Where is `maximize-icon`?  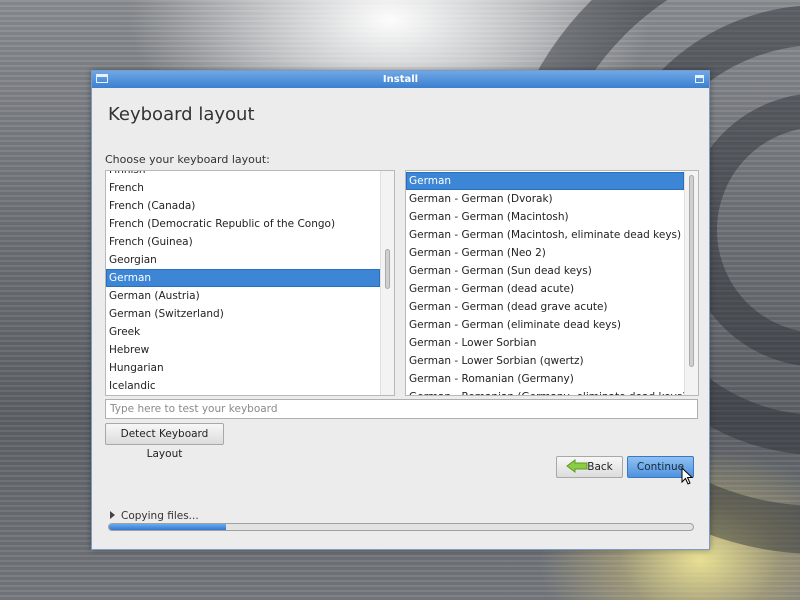
maximize-icon is located at coordinates (699, 79).